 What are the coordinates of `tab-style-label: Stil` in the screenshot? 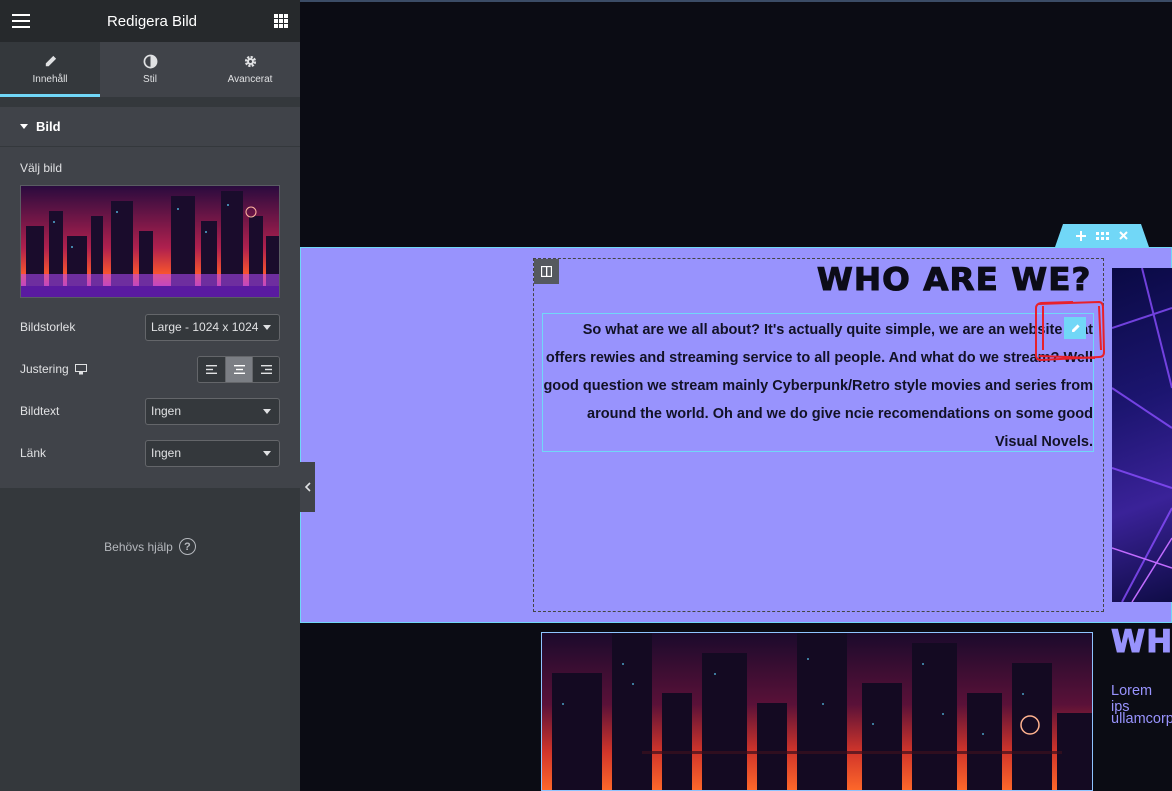 It's located at (150, 79).